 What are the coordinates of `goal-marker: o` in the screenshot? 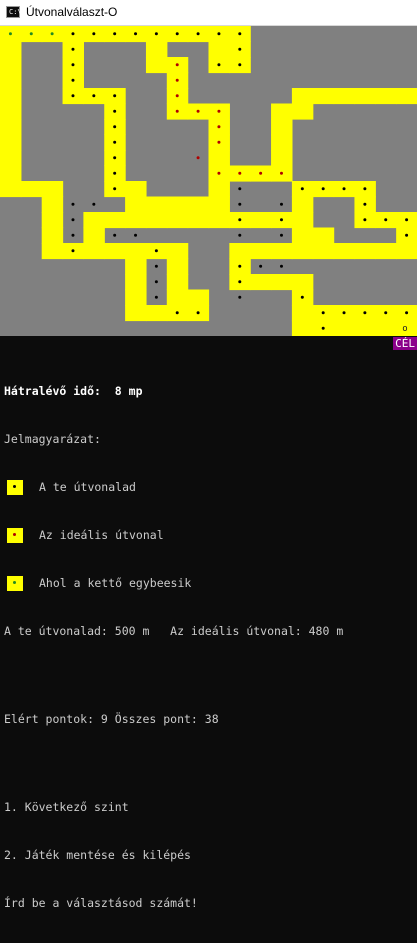 It's located at (404, 329).